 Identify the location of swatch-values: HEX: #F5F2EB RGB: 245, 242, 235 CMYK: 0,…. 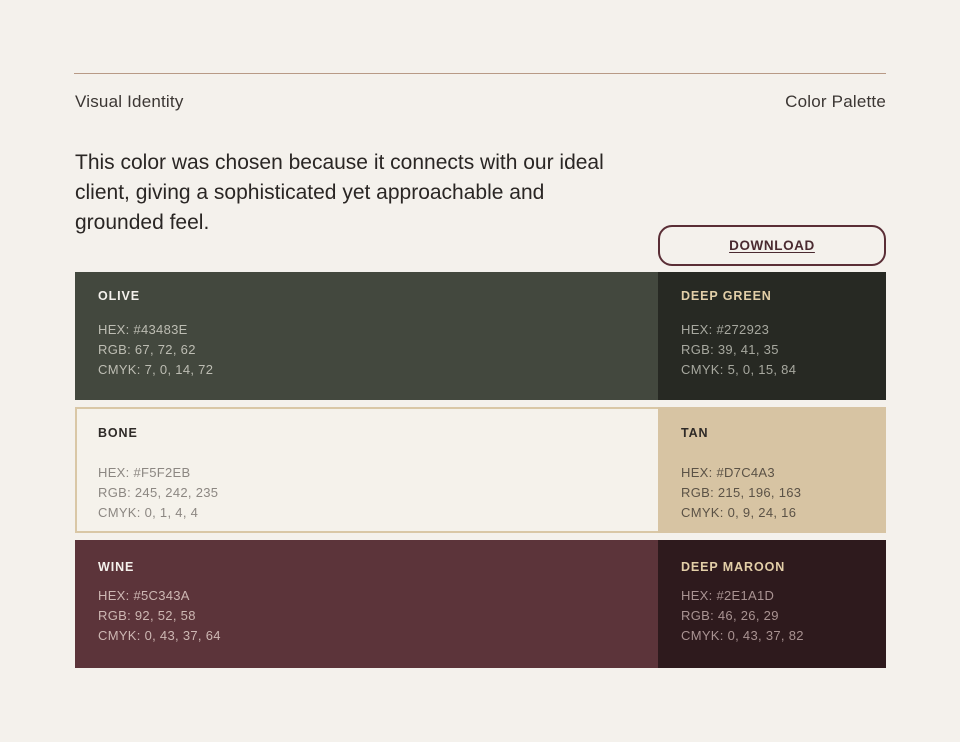
(158, 493).